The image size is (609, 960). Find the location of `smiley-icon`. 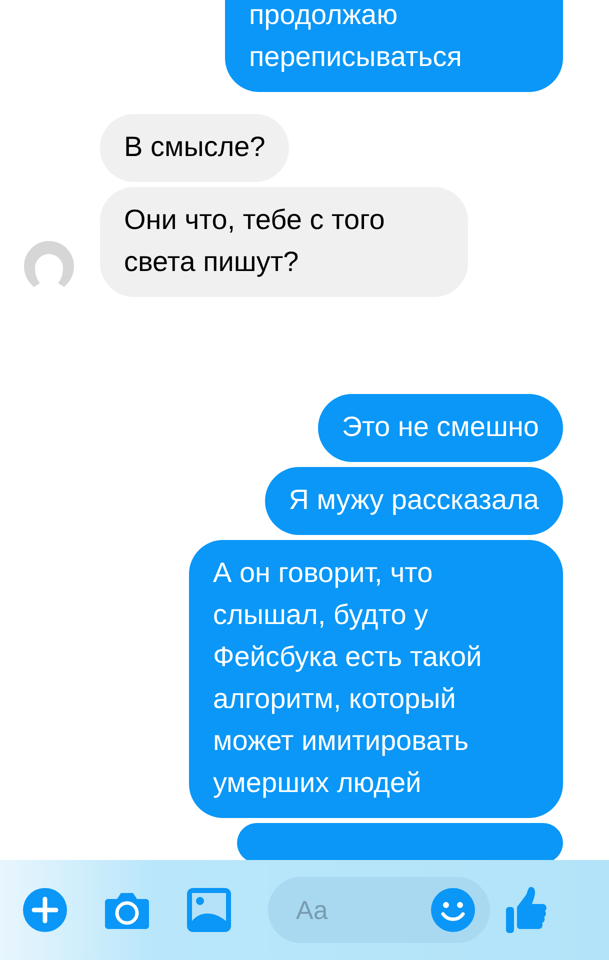

smiley-icon is located at coordinates (453, 910).